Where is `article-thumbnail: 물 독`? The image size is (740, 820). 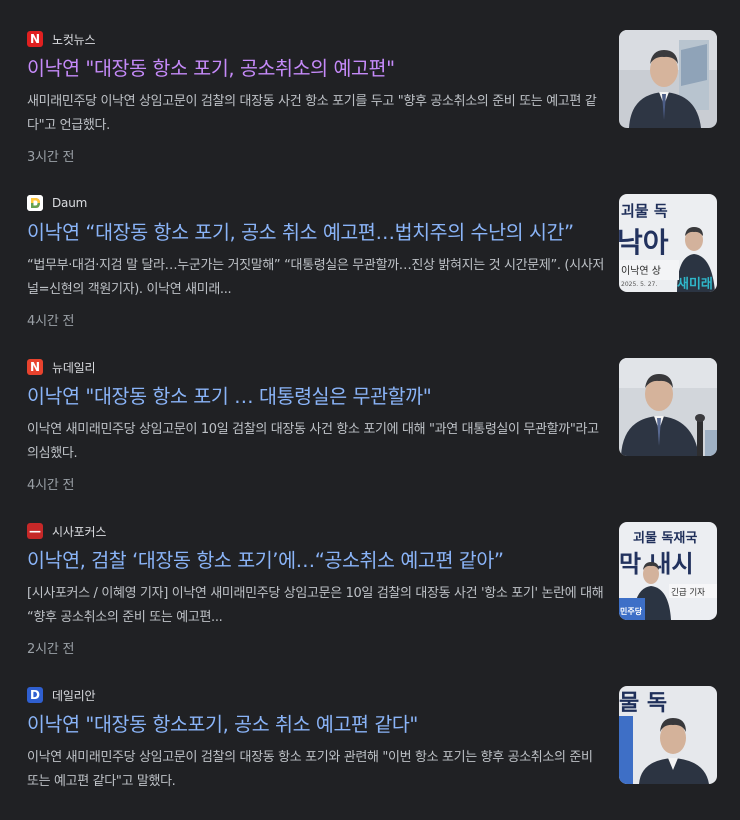 article-thumbnail: 물 독 is located at coordinates (668, 735).